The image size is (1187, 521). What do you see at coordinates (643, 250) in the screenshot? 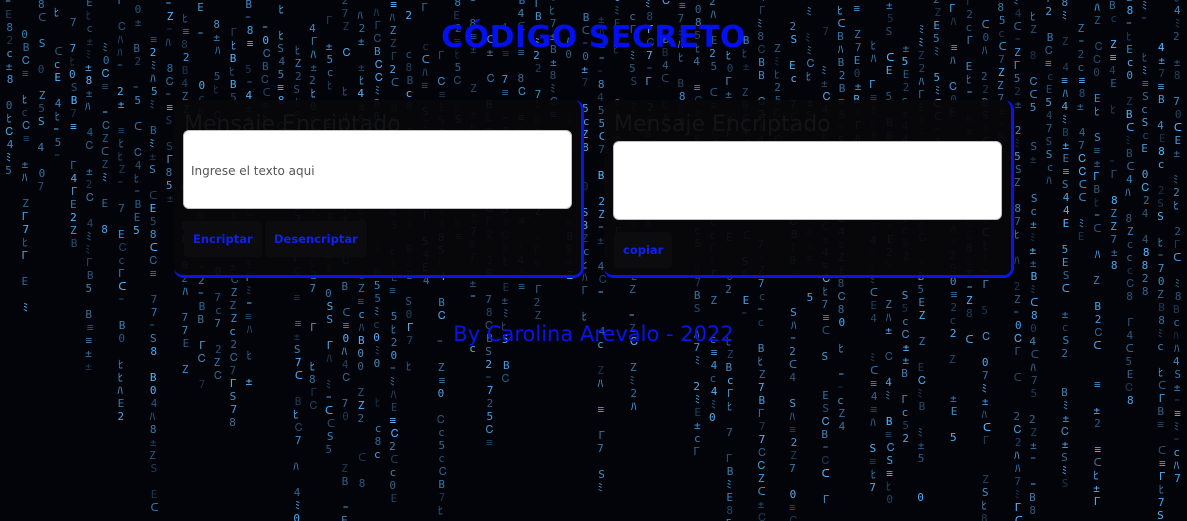
I see `copy-button: copiar` at bounding box center [643, 250].